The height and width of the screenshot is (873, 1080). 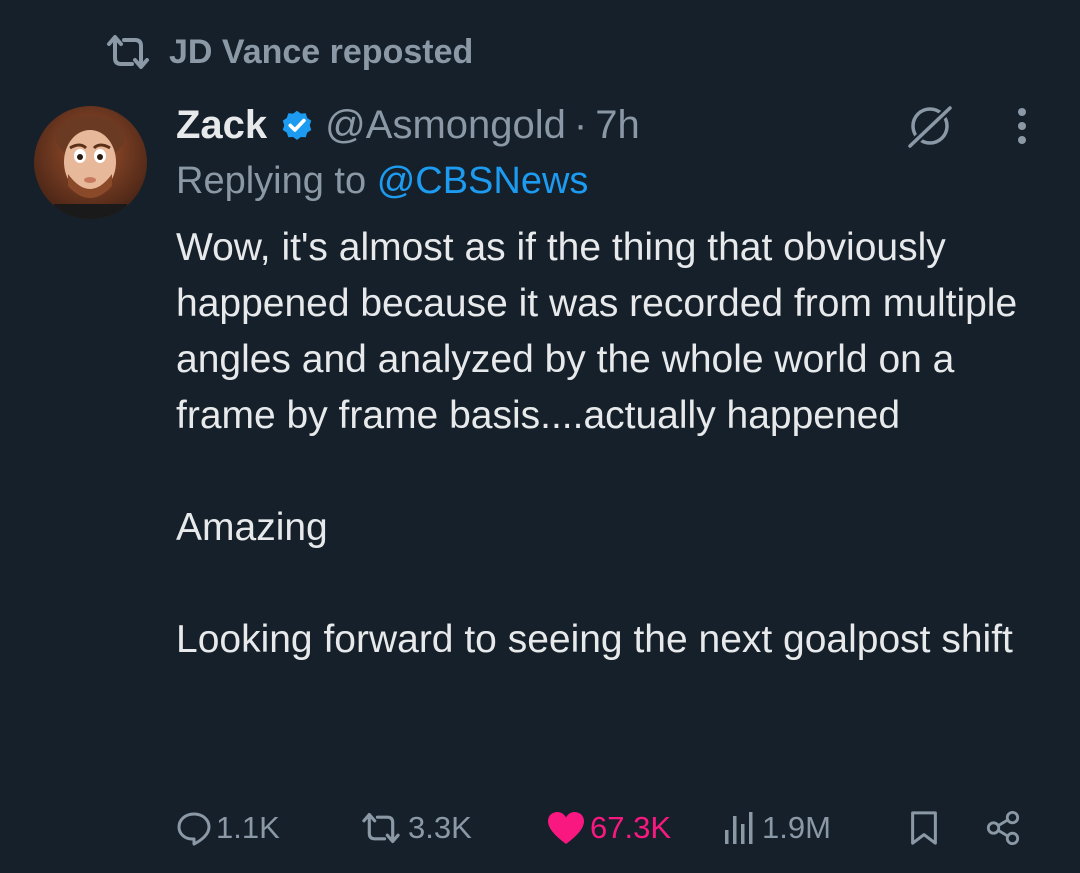 What do you see at coordinates (483, 181) in the screenshot?
I see `reply-mention-link: @CBSNews` at bounding box center [483, 181].